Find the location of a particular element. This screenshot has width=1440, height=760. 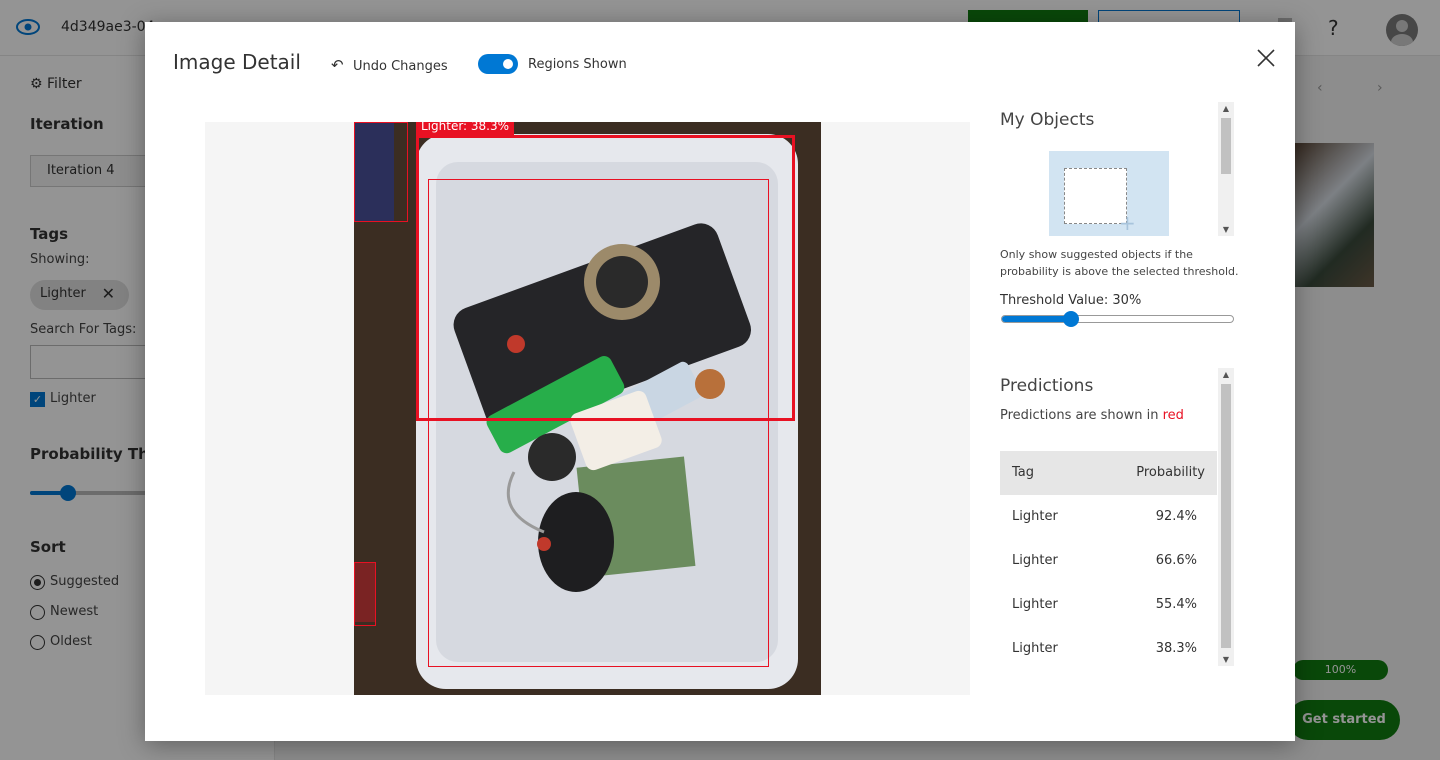

add-object-tile: + is located at coordinates (1109, 193).